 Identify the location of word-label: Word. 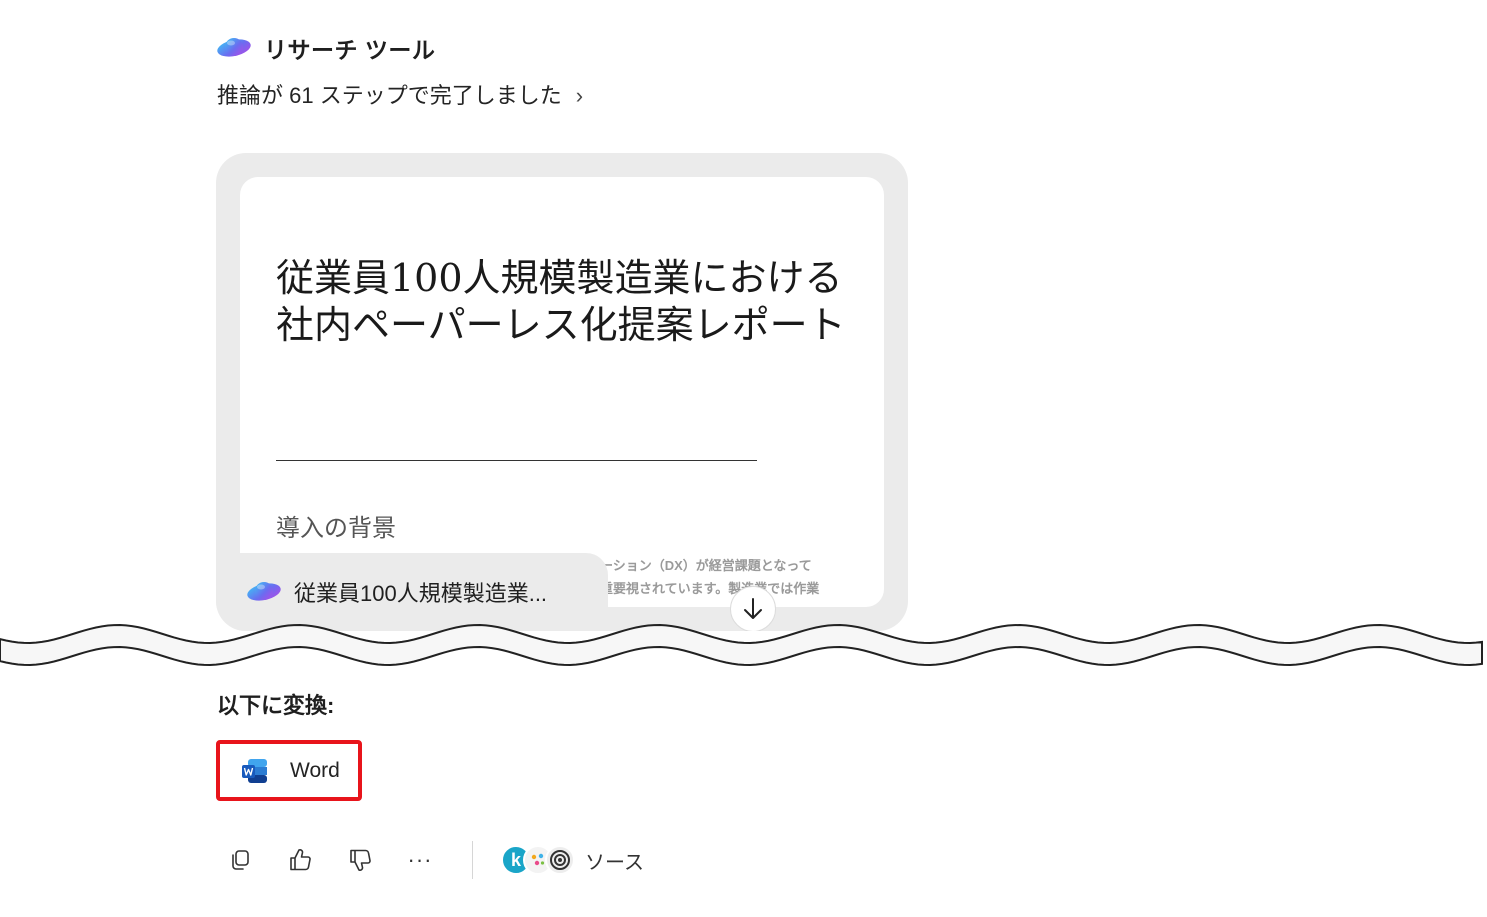
(315, 770).